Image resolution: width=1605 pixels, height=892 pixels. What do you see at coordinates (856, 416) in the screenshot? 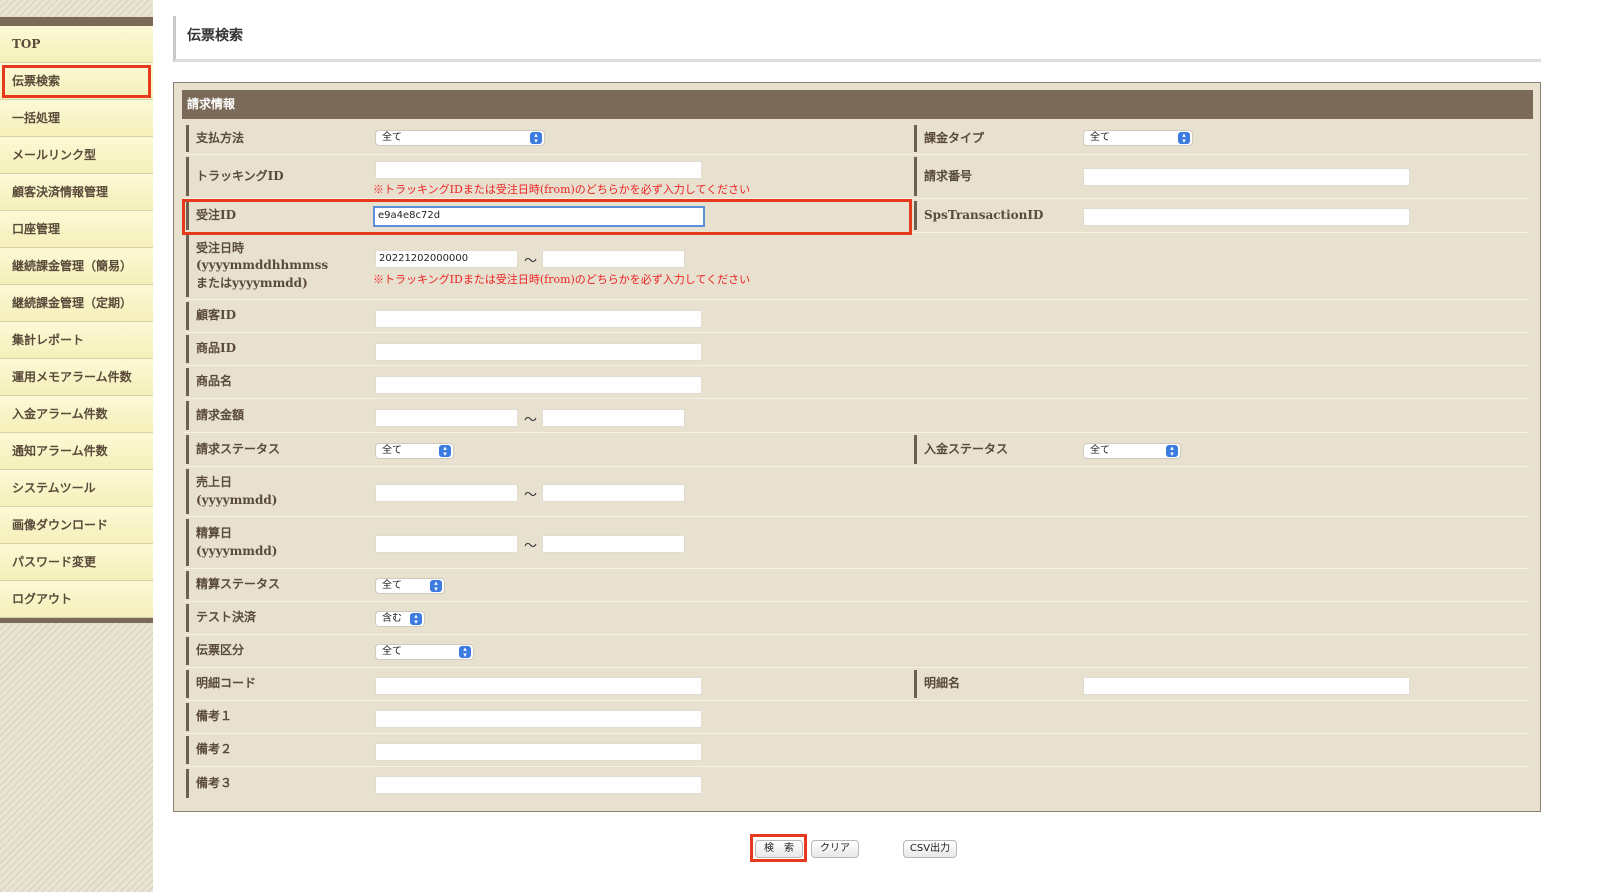
I see `row-billing-amount: 請求金額 ～` at bounding box center [856, 416].